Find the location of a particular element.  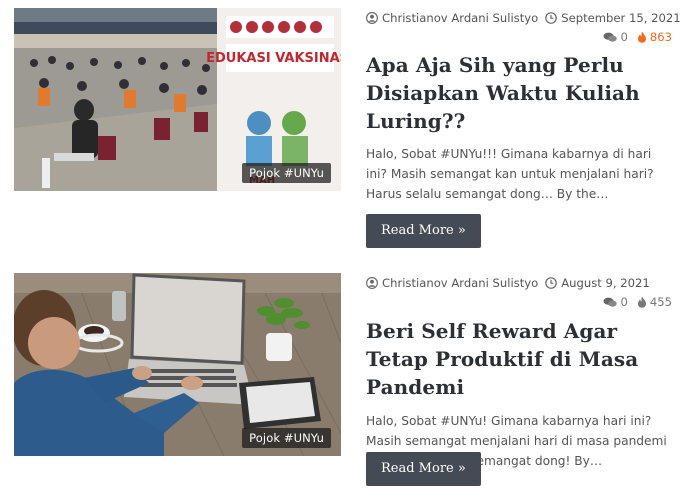

banner-text: EDUKASI VAKSINASI is located at coordinates (273, 58).